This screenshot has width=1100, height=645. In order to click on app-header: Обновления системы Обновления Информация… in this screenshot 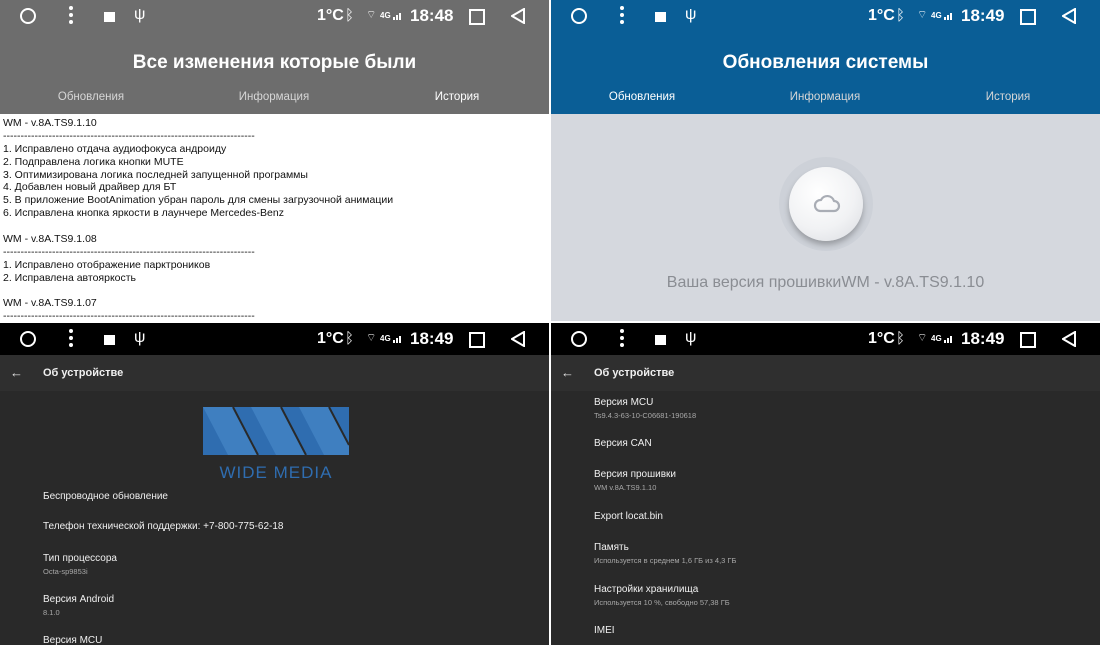, I will do `click(825, 73)`.